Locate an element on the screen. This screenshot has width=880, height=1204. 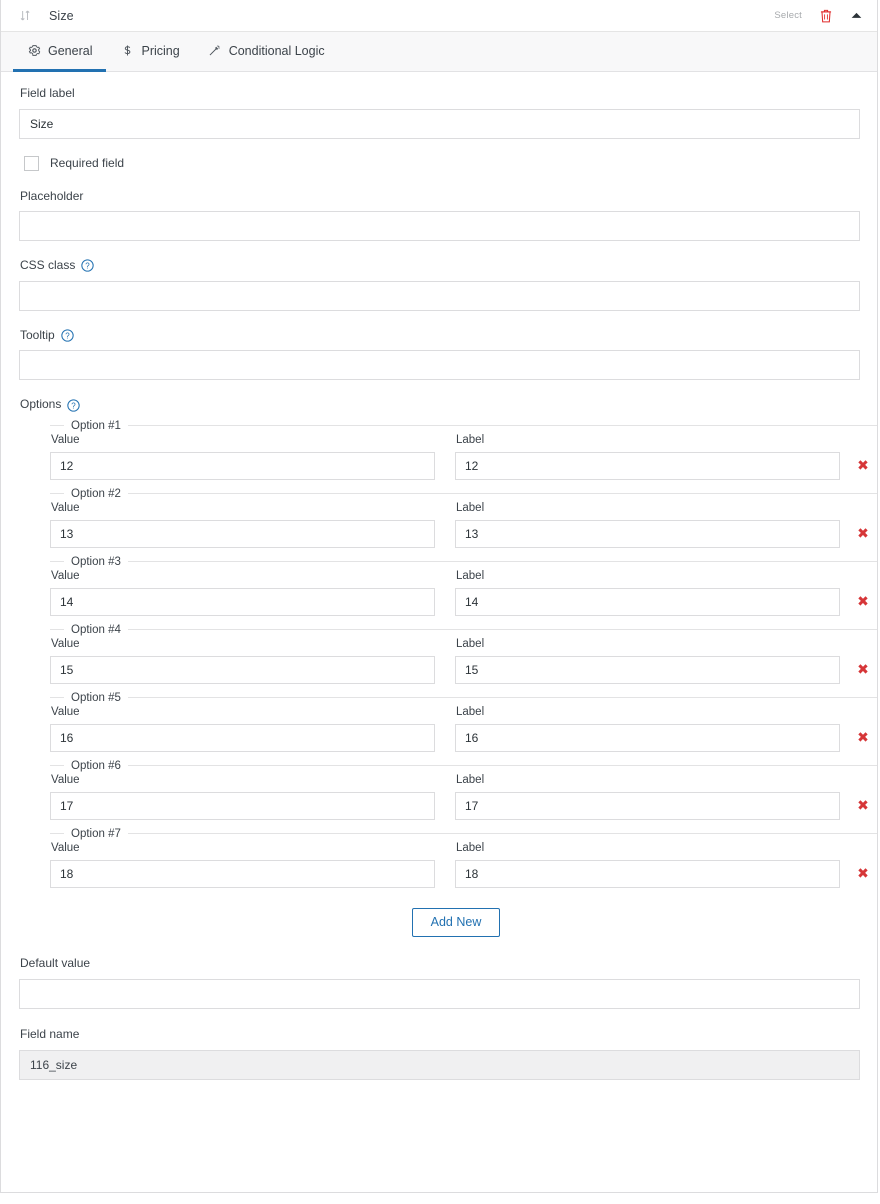
option-group: Option #3Value Label ✖ is located at coordinates (463, 589).